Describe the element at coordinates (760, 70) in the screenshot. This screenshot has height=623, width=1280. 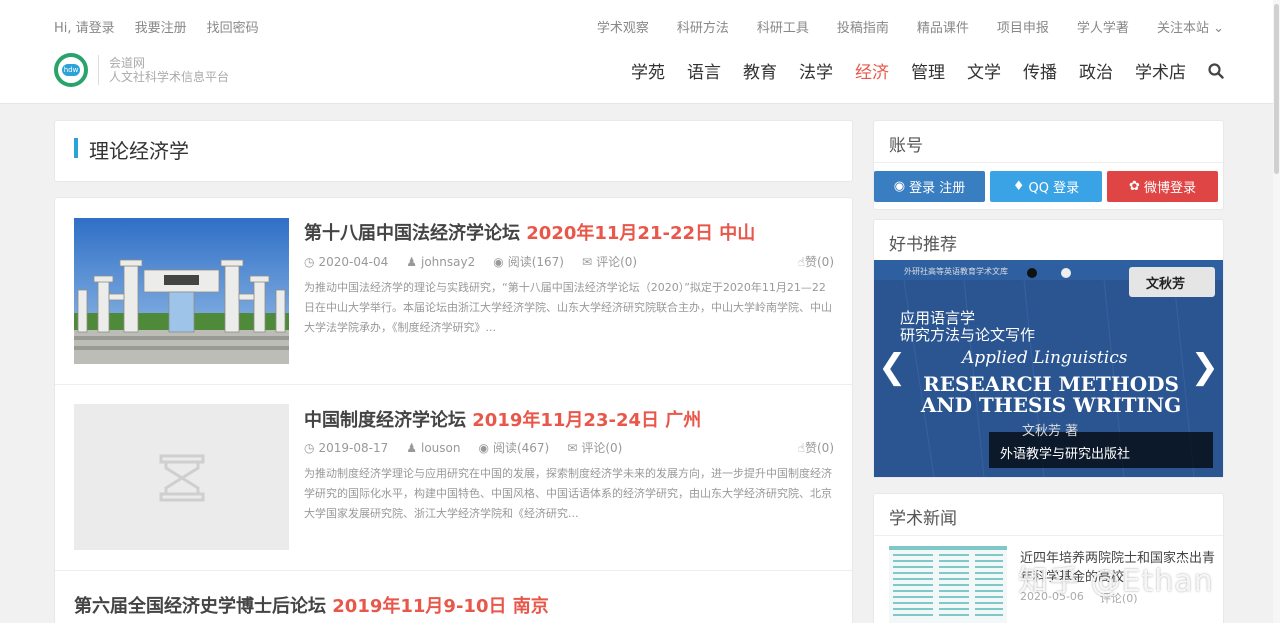
I see `nav-item-jiaoyu: 教育` at that location.